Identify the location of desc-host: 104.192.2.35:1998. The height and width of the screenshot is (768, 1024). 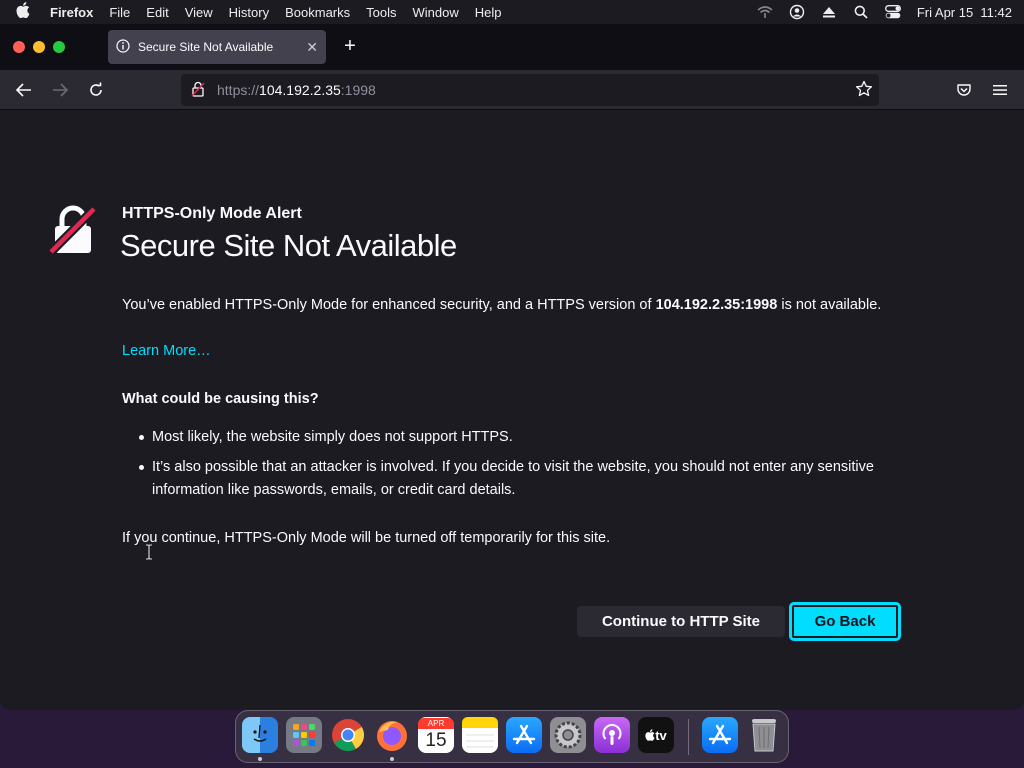
(716, 305).